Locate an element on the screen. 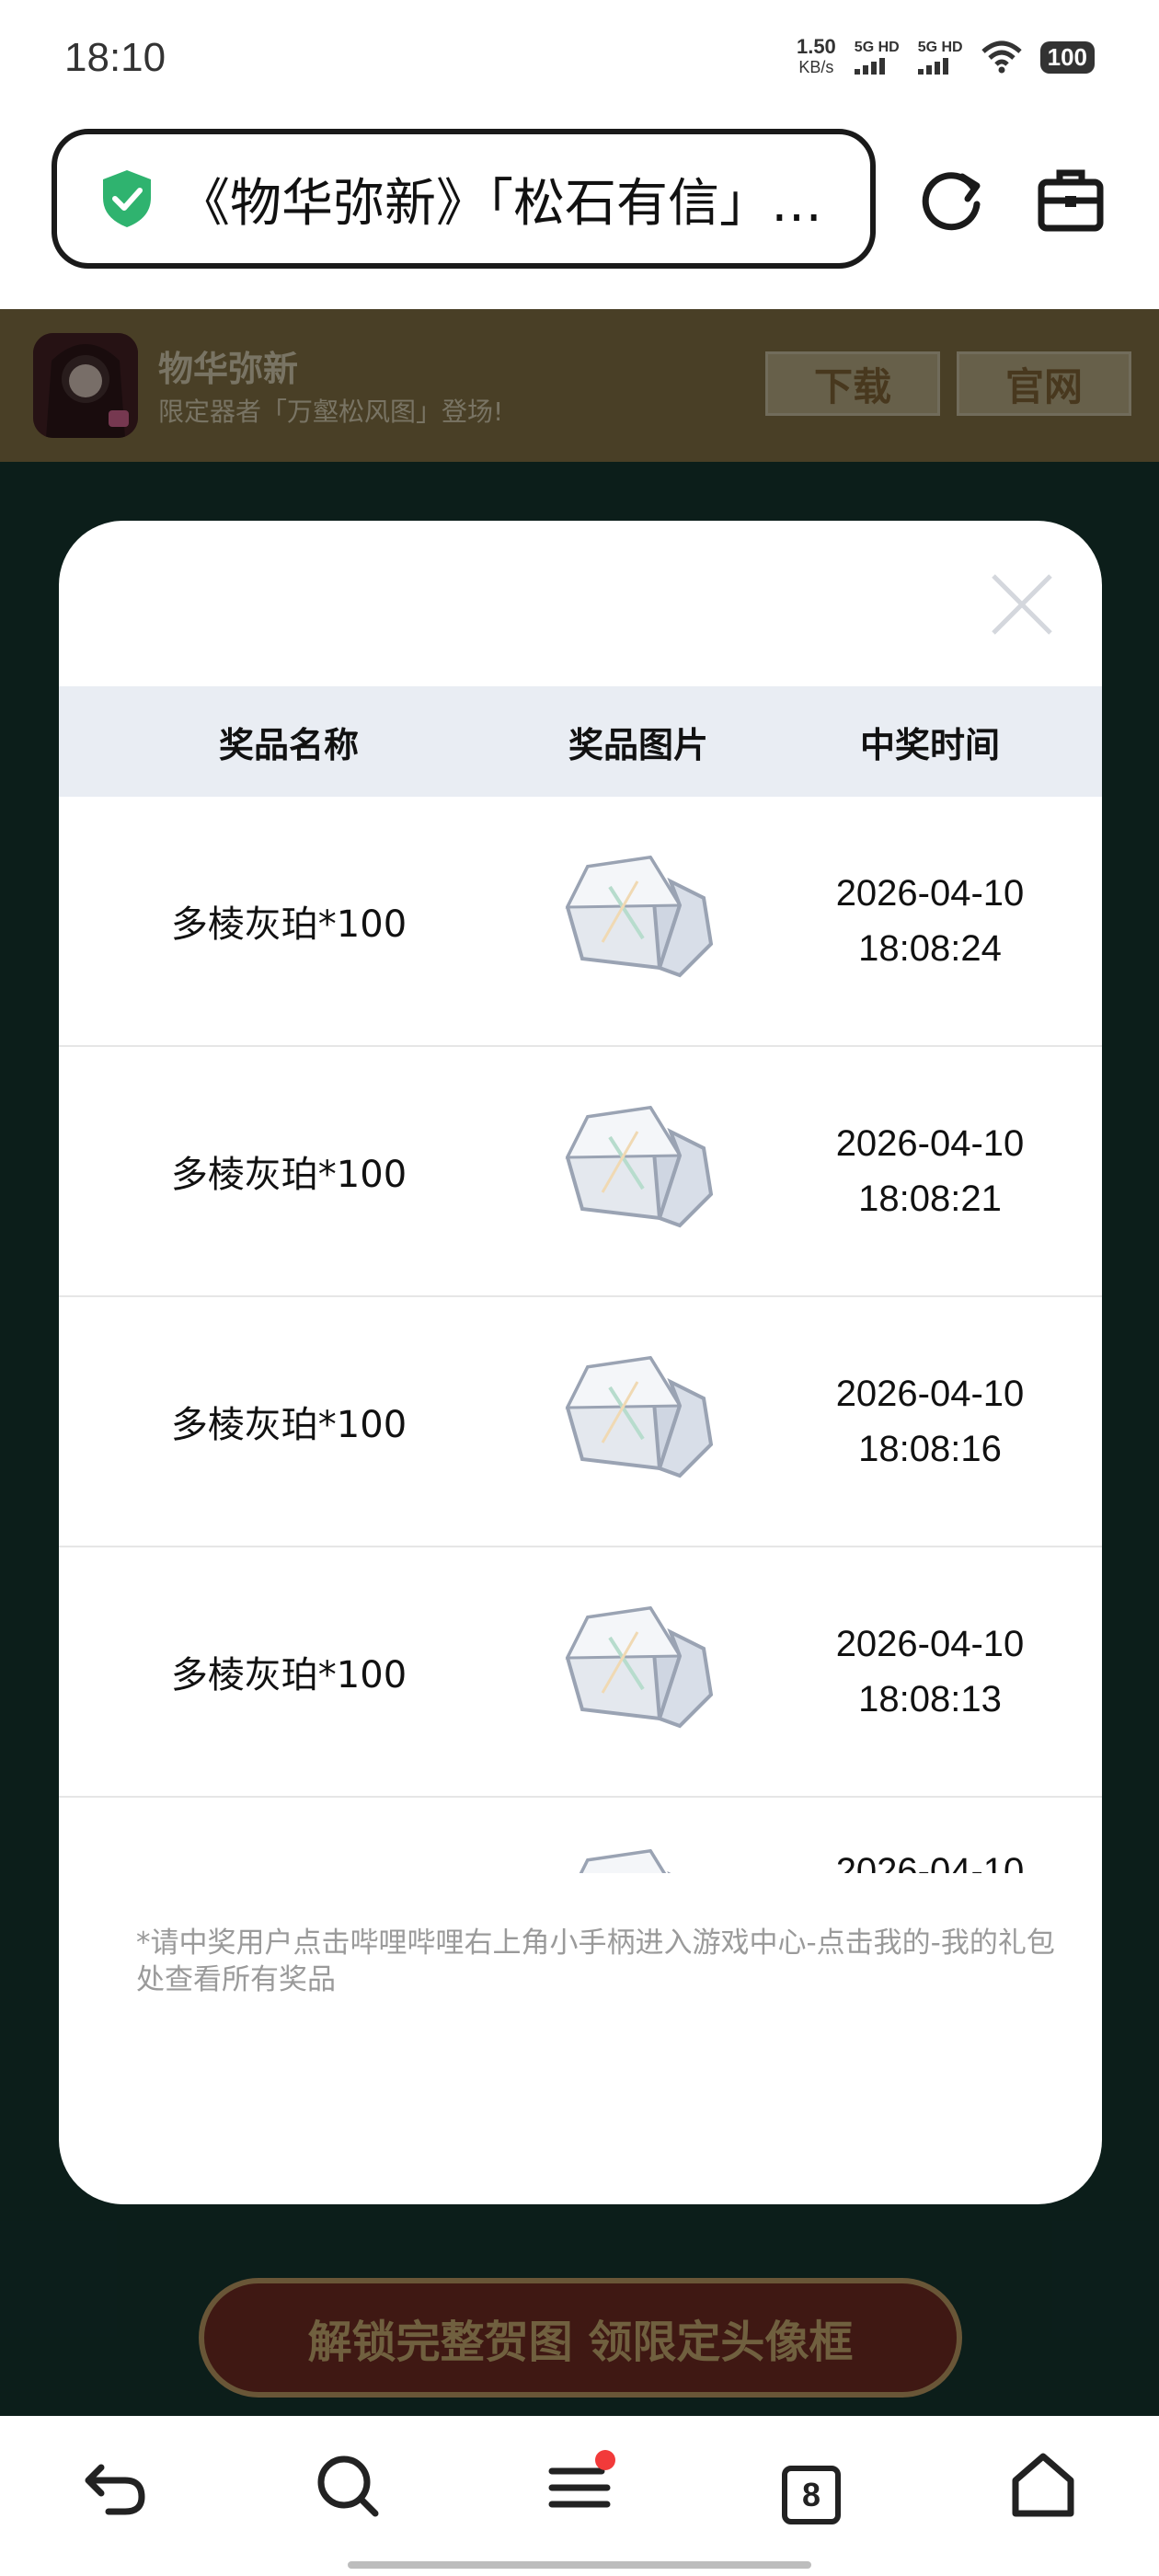 The image size is (1159, 2576). menu-icon is located at coordinates (579, 2486).